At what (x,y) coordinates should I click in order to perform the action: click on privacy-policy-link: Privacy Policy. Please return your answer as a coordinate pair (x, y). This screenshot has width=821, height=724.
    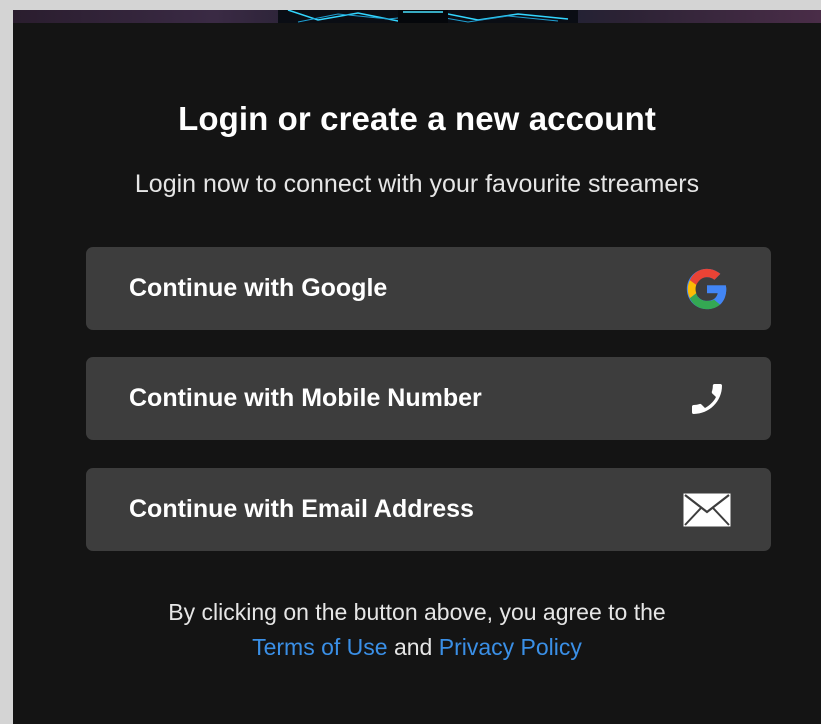
    Looking at the image, I should click on (510, 647).